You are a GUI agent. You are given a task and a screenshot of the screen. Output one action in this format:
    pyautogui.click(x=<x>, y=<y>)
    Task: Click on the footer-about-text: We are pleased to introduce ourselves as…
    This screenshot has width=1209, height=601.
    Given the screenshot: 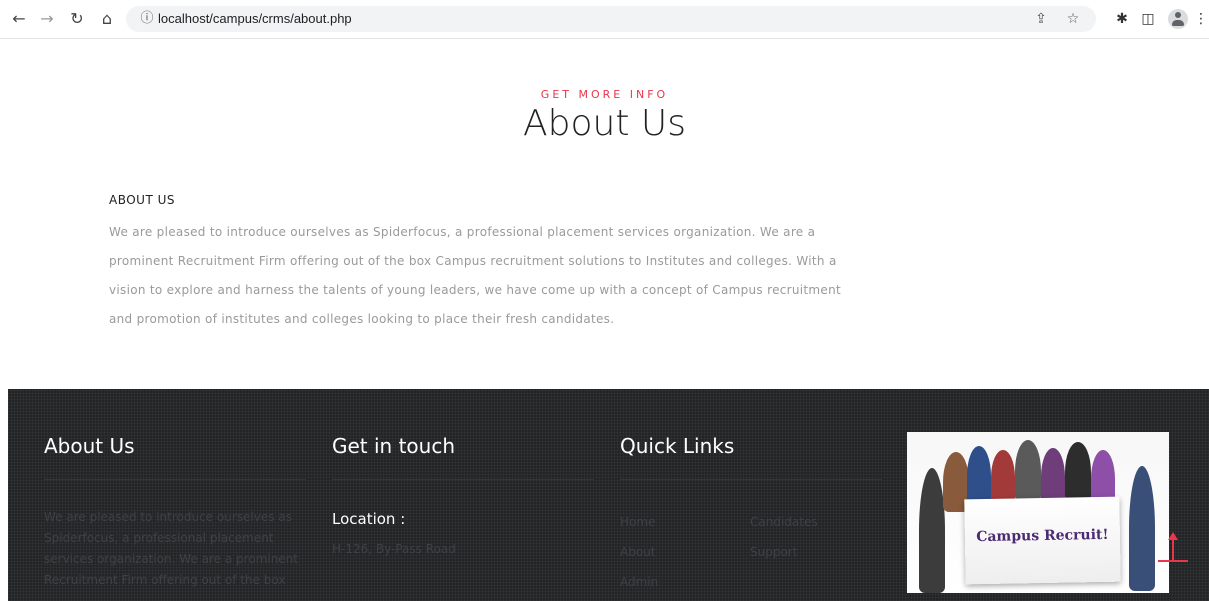 What is the action you would take?
    pyautogui.click(x=189, y=549)
    